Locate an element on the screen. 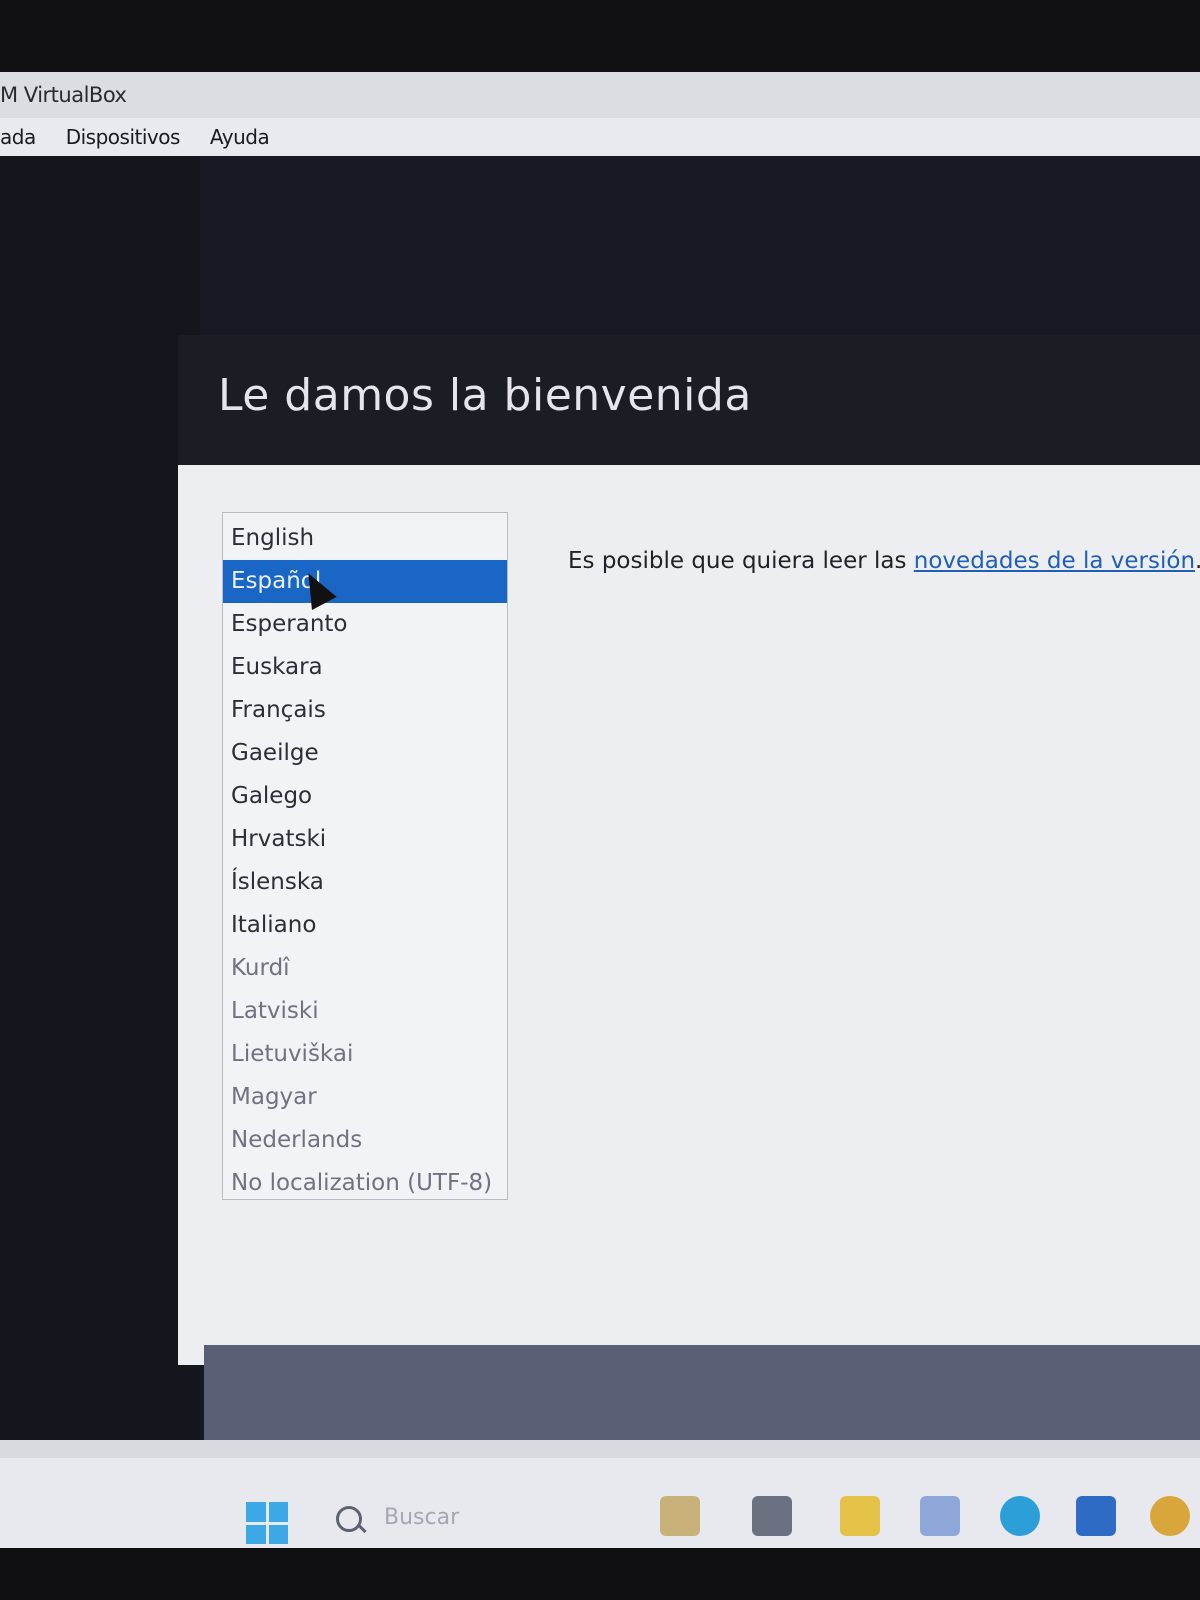  release-note-text: Es posible que quiera leer las is located at coordinates (741, 561).